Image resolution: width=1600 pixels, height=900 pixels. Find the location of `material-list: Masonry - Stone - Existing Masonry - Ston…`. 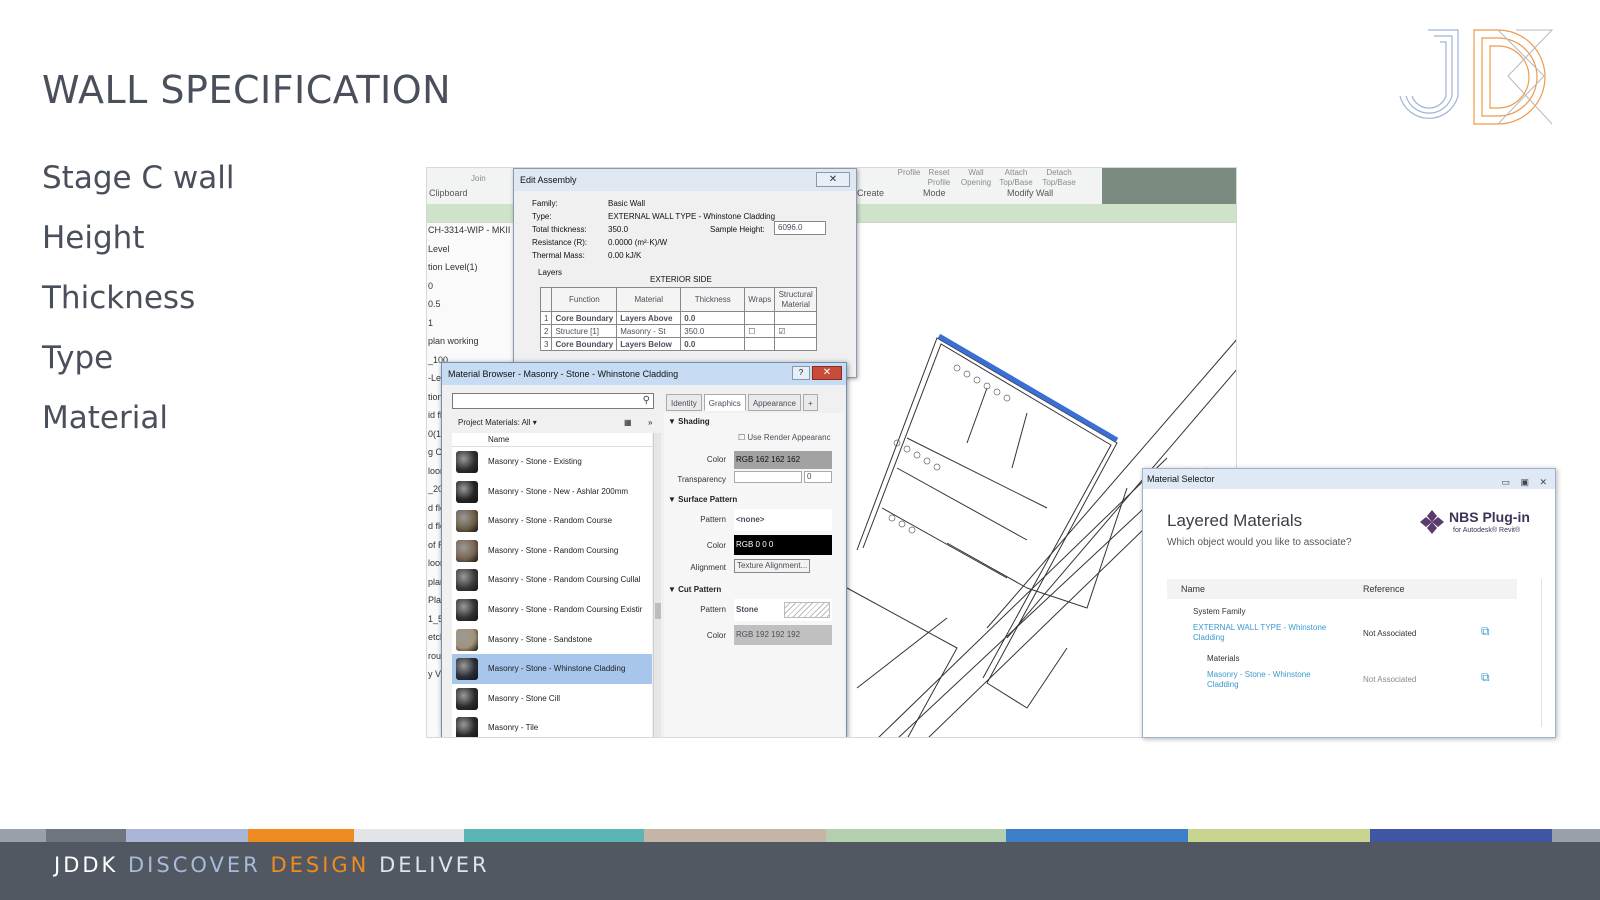

material-list: Masonry - Stone - Existing Masonry - Ston… is located at coordinates (552, 592).